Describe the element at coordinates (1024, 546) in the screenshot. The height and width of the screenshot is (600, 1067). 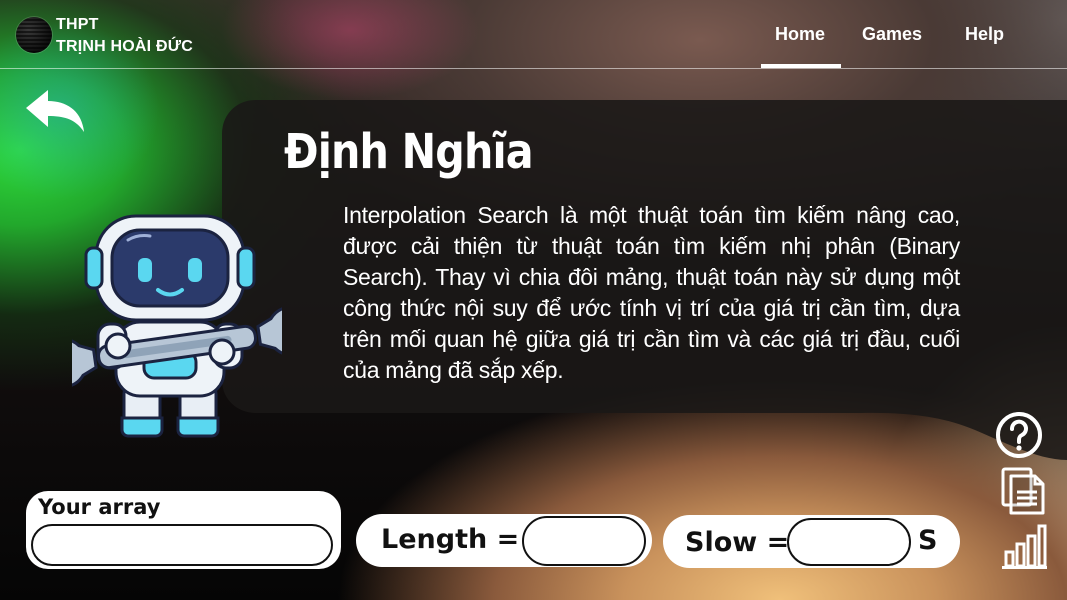
I see `bar-chart-icon` at that location.